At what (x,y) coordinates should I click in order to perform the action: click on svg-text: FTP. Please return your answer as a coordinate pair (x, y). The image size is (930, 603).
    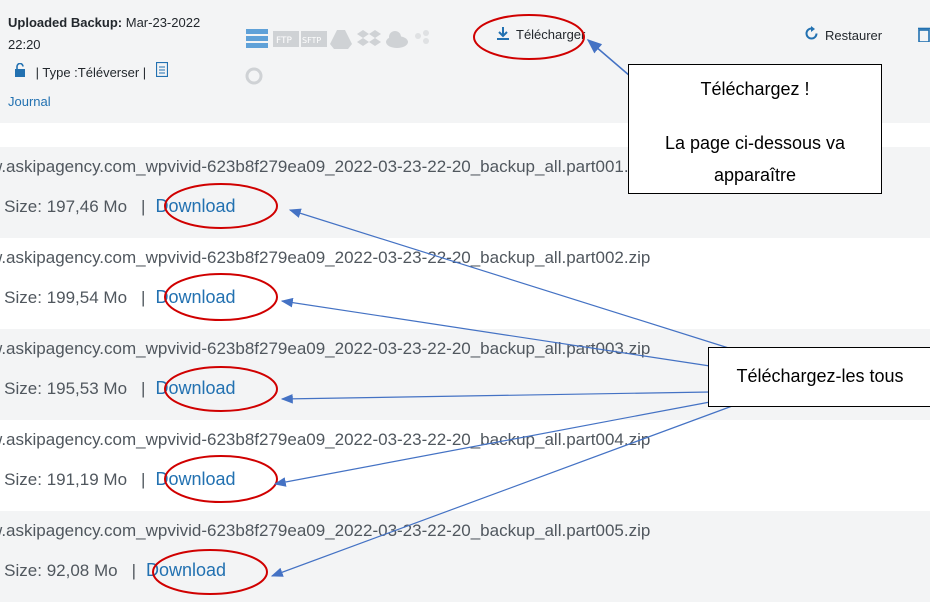
    Looking at the image, I should click on (284, 41).